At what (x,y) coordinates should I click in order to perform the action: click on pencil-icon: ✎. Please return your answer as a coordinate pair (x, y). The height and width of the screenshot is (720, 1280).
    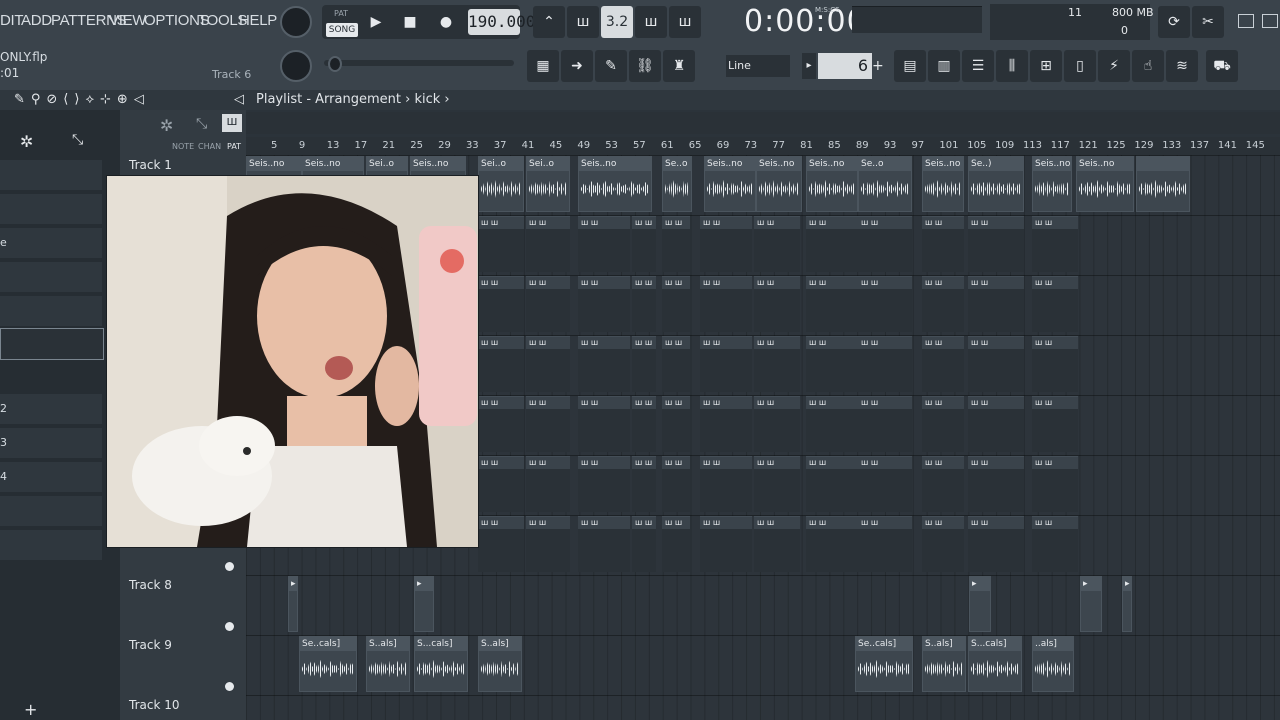
    Looking at the image, I should click on (611, 66).